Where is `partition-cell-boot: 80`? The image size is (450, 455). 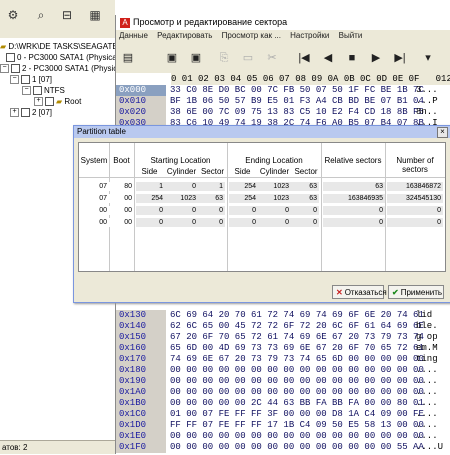
partition-cell-boot: 80 is located at coordinates (121, 186).